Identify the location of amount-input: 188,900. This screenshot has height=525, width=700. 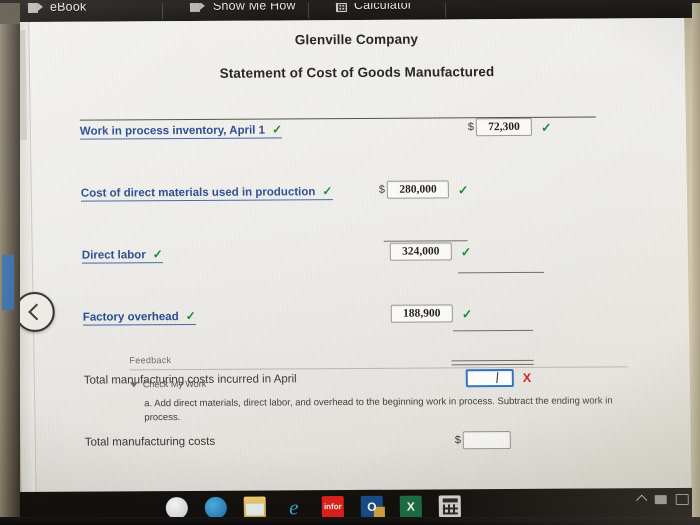
(421, 313).